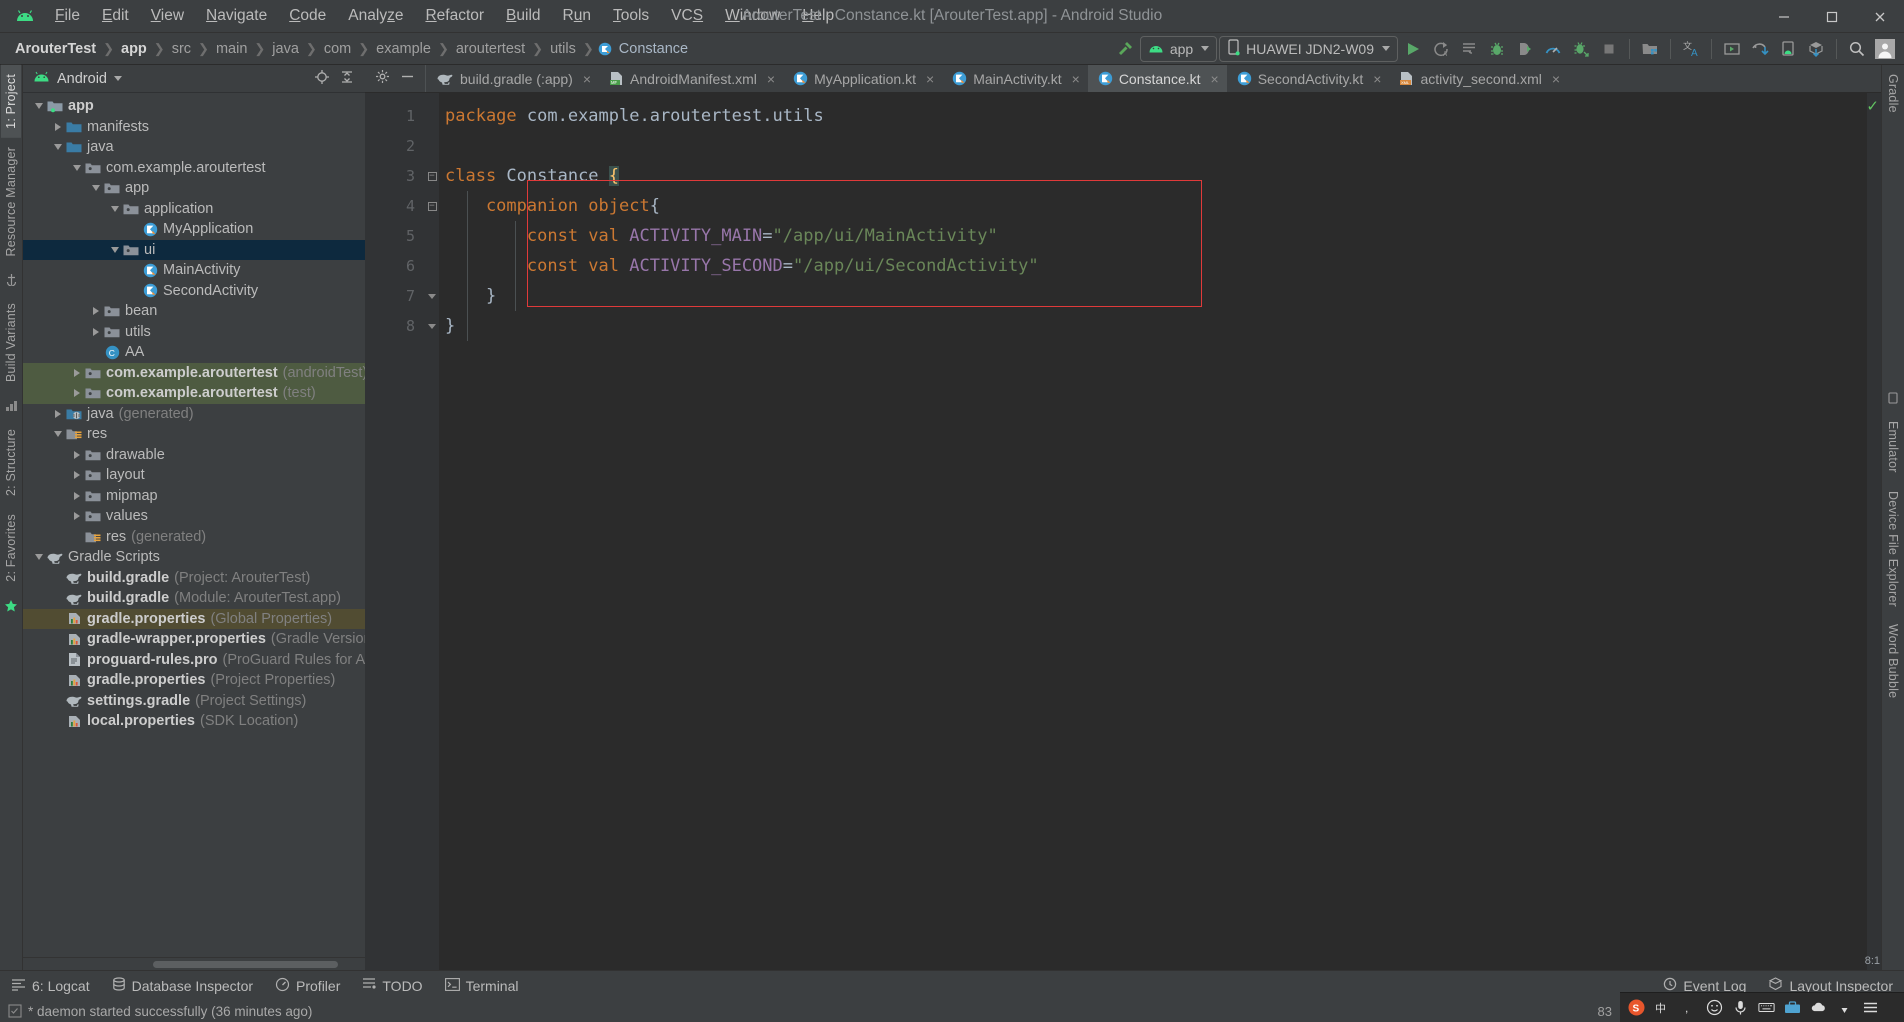  Describe the element at coordinates (1893, 93) in the screenshot. I see `rail-tab-gradle: Gradle` at that location.